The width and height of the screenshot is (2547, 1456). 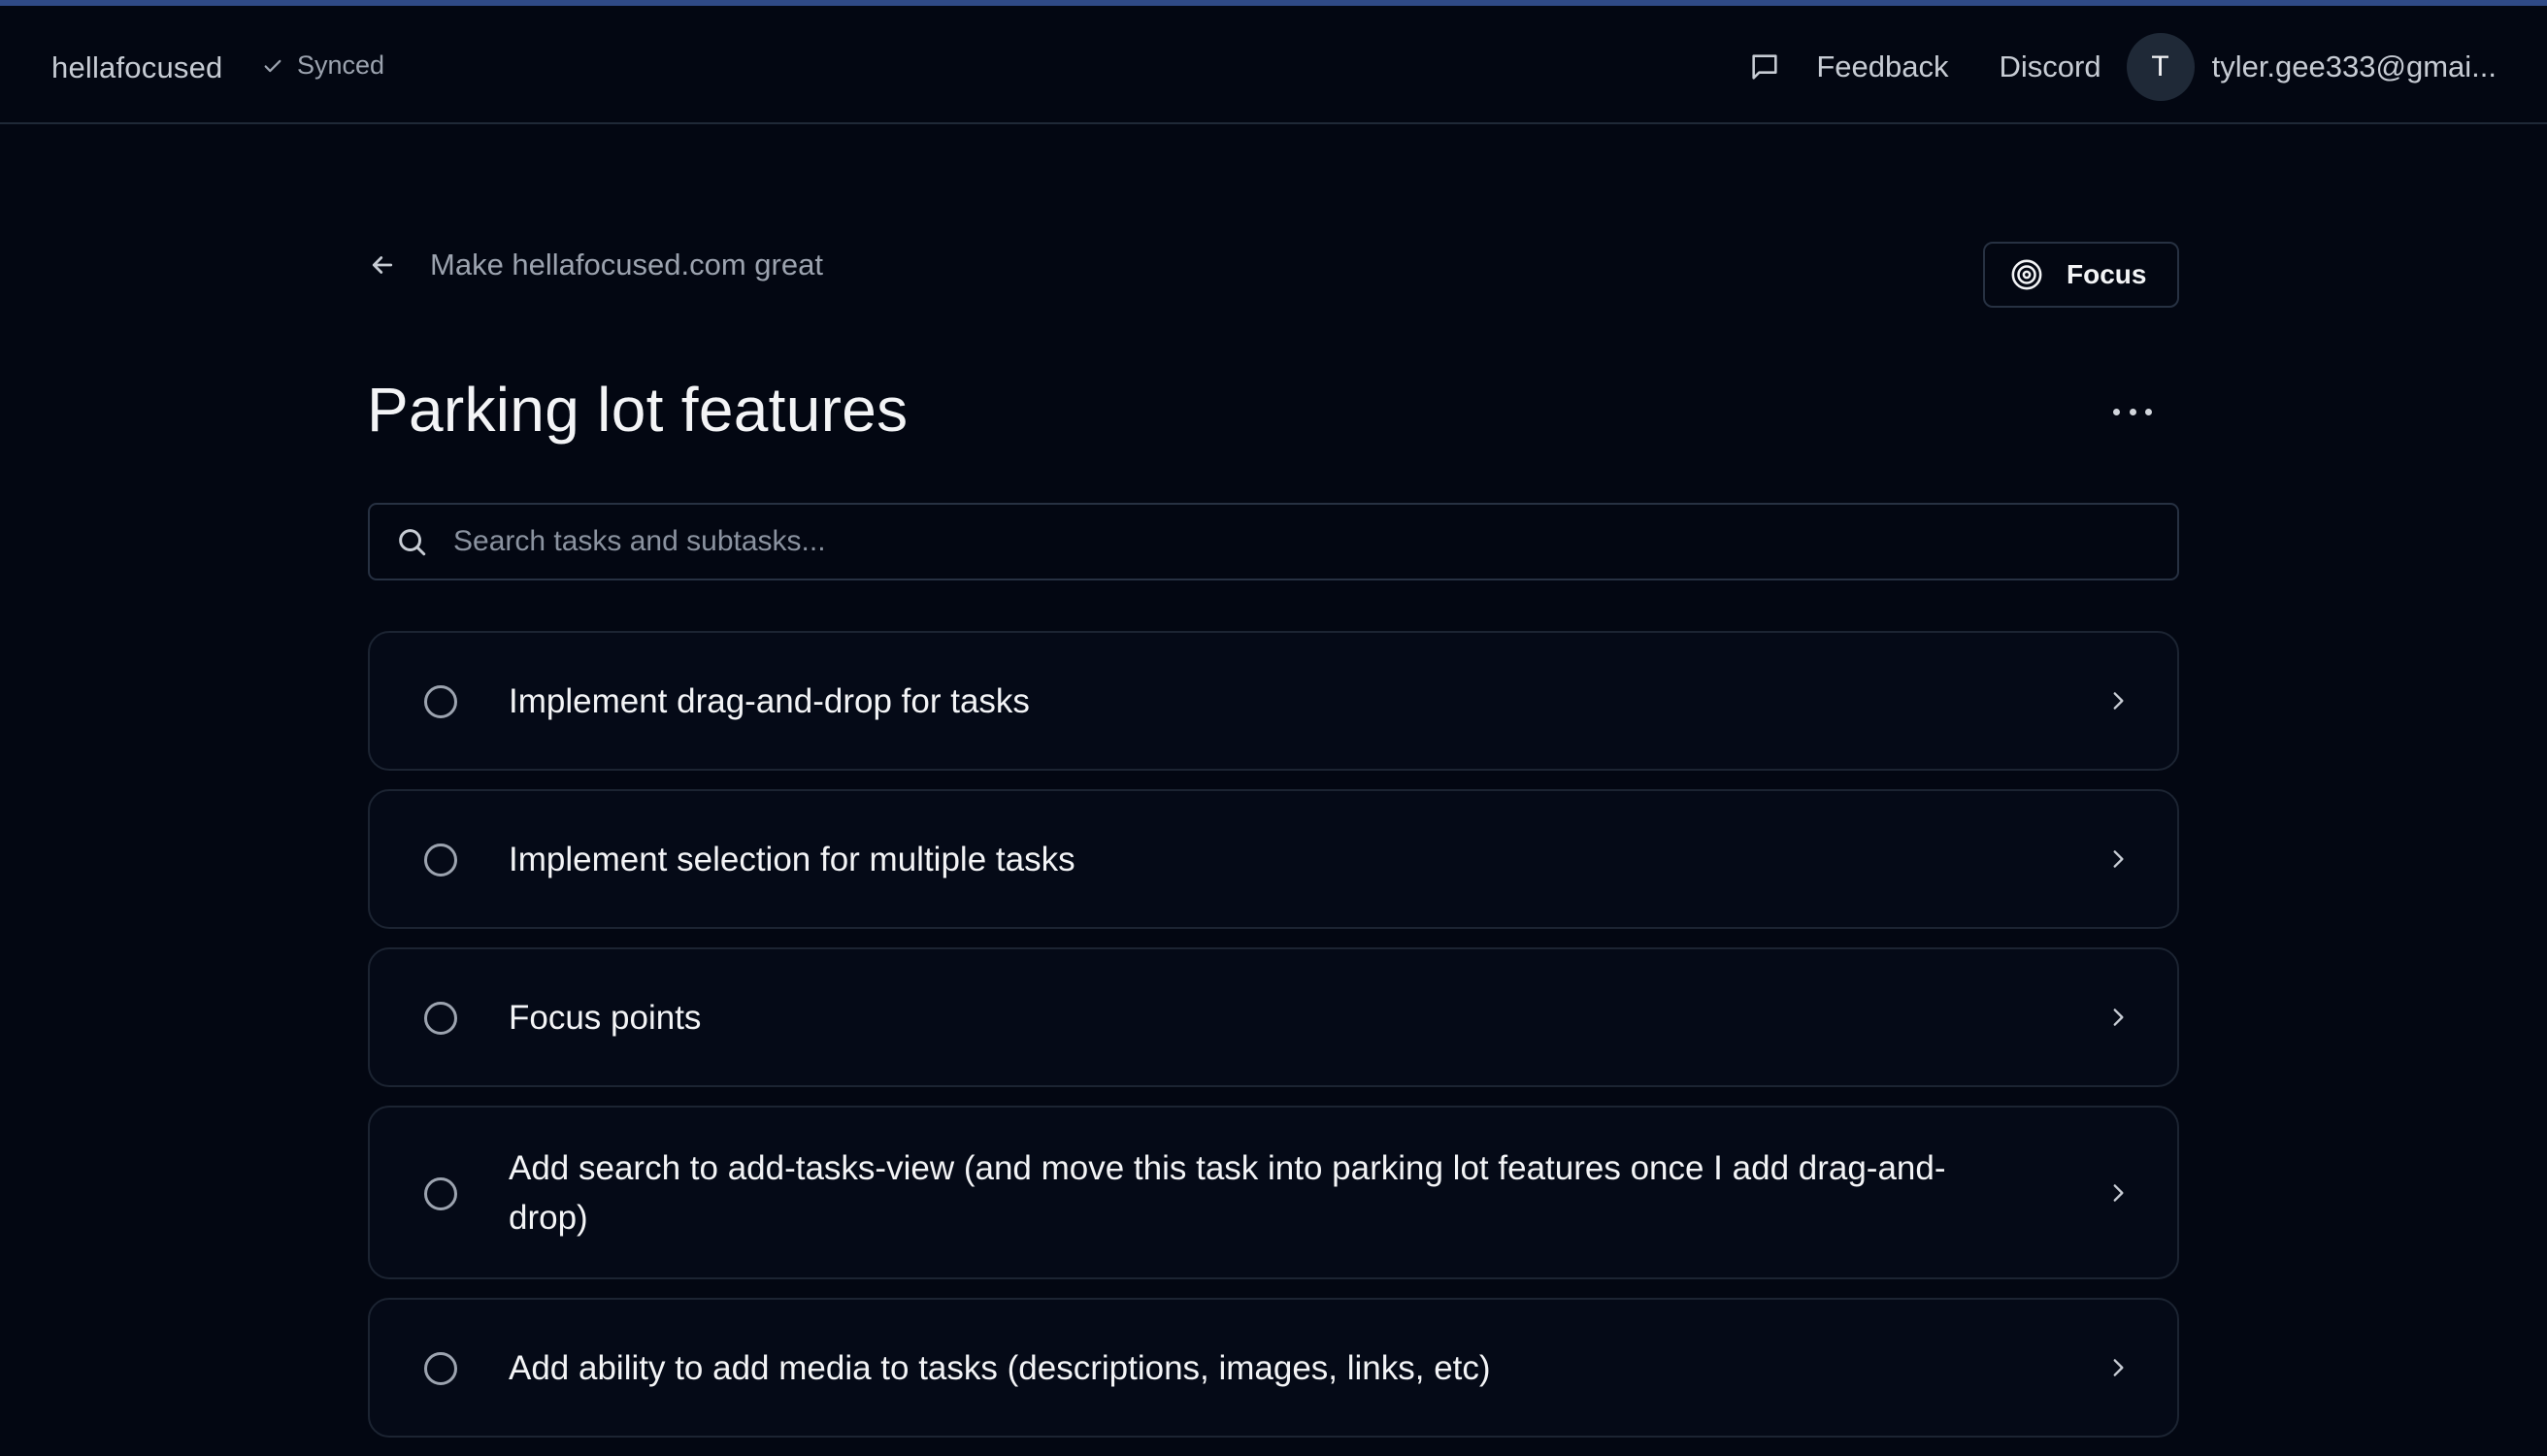 I want to click on breadcrumb: Make hellafocused.com great, so click(x=596, y=265).